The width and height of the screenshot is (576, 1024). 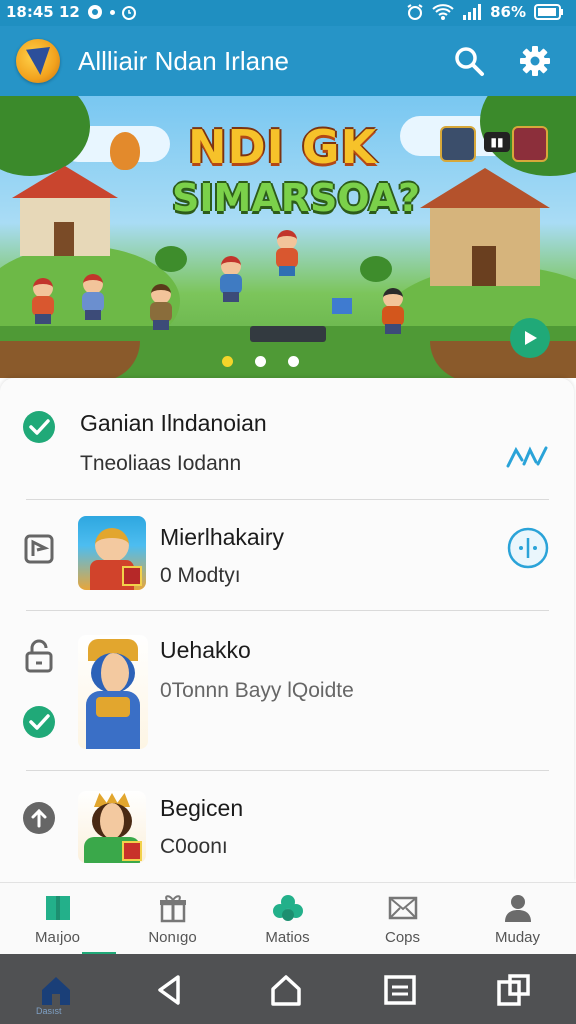 What do you see at coordinates (528, 548) in the screenshot?
I see `info-circle-icon` at bounding box center [528, 548].